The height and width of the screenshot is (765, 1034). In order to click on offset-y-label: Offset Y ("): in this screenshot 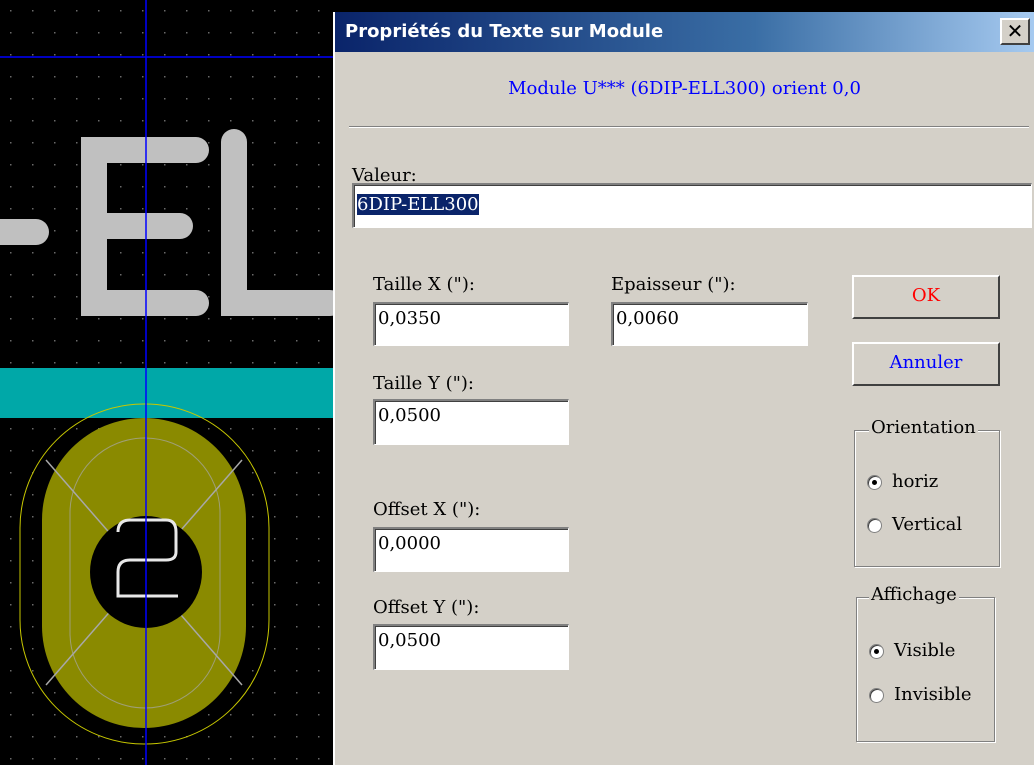, I will do `click(426, 607)`.